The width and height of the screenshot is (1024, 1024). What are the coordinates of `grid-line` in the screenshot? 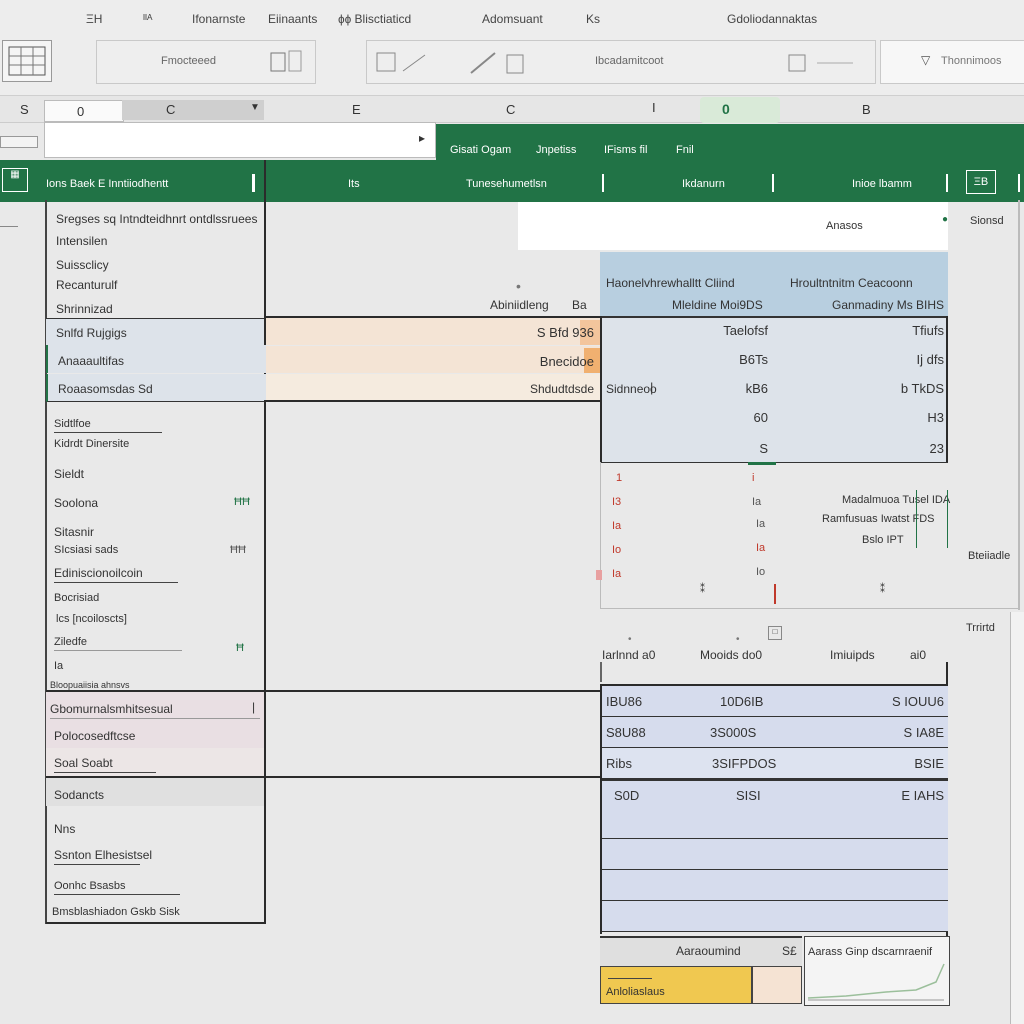 It's located at (433, 401).